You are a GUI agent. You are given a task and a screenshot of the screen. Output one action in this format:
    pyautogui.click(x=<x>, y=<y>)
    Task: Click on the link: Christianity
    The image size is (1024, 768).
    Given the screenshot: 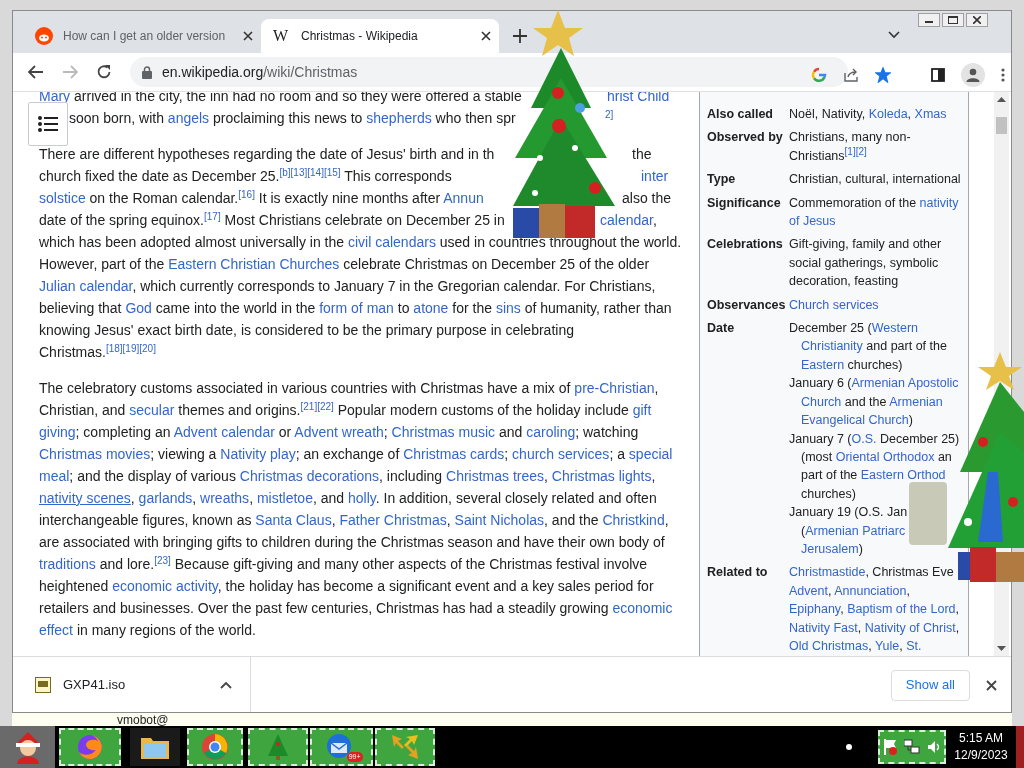 What is the action you would take?
    pyautogui.click(x=832, y=346)
    